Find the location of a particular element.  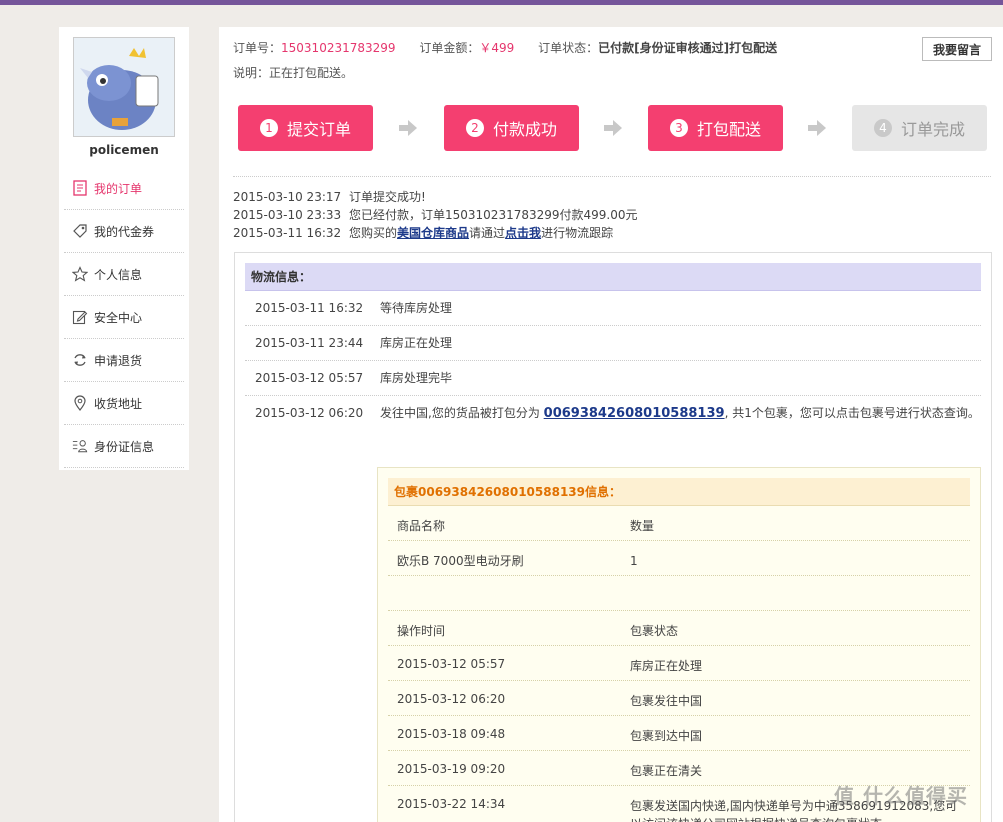

order-amount: ￥499 is located at coordinates (497, 48).